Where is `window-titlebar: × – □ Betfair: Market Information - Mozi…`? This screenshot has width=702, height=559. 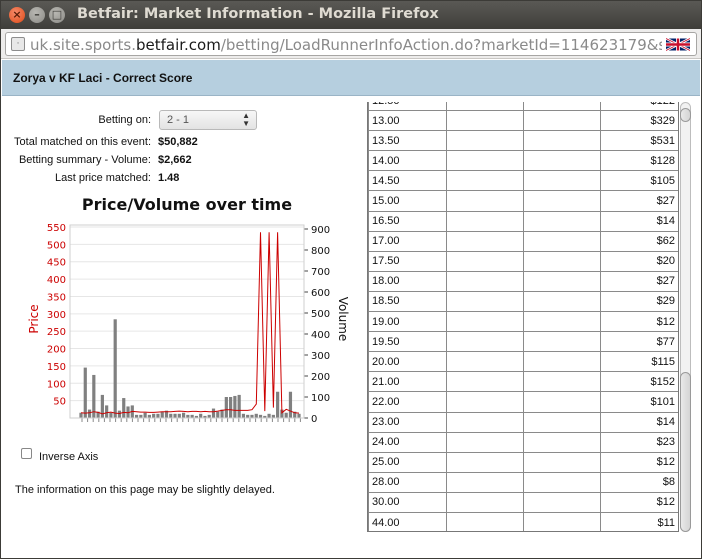
window-titlebar: × – □ Betfair: Market Information - Mozi… is located at coordinates (351, 15).